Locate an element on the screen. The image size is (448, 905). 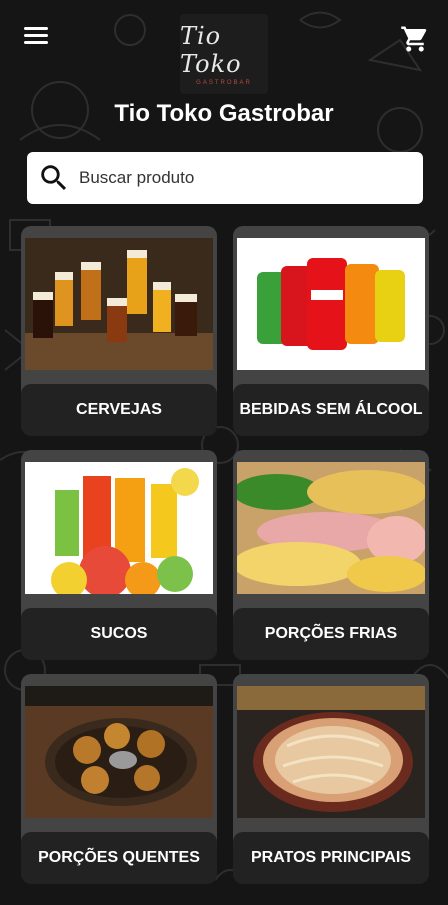
search-icon is located at coordinates (54, 178).